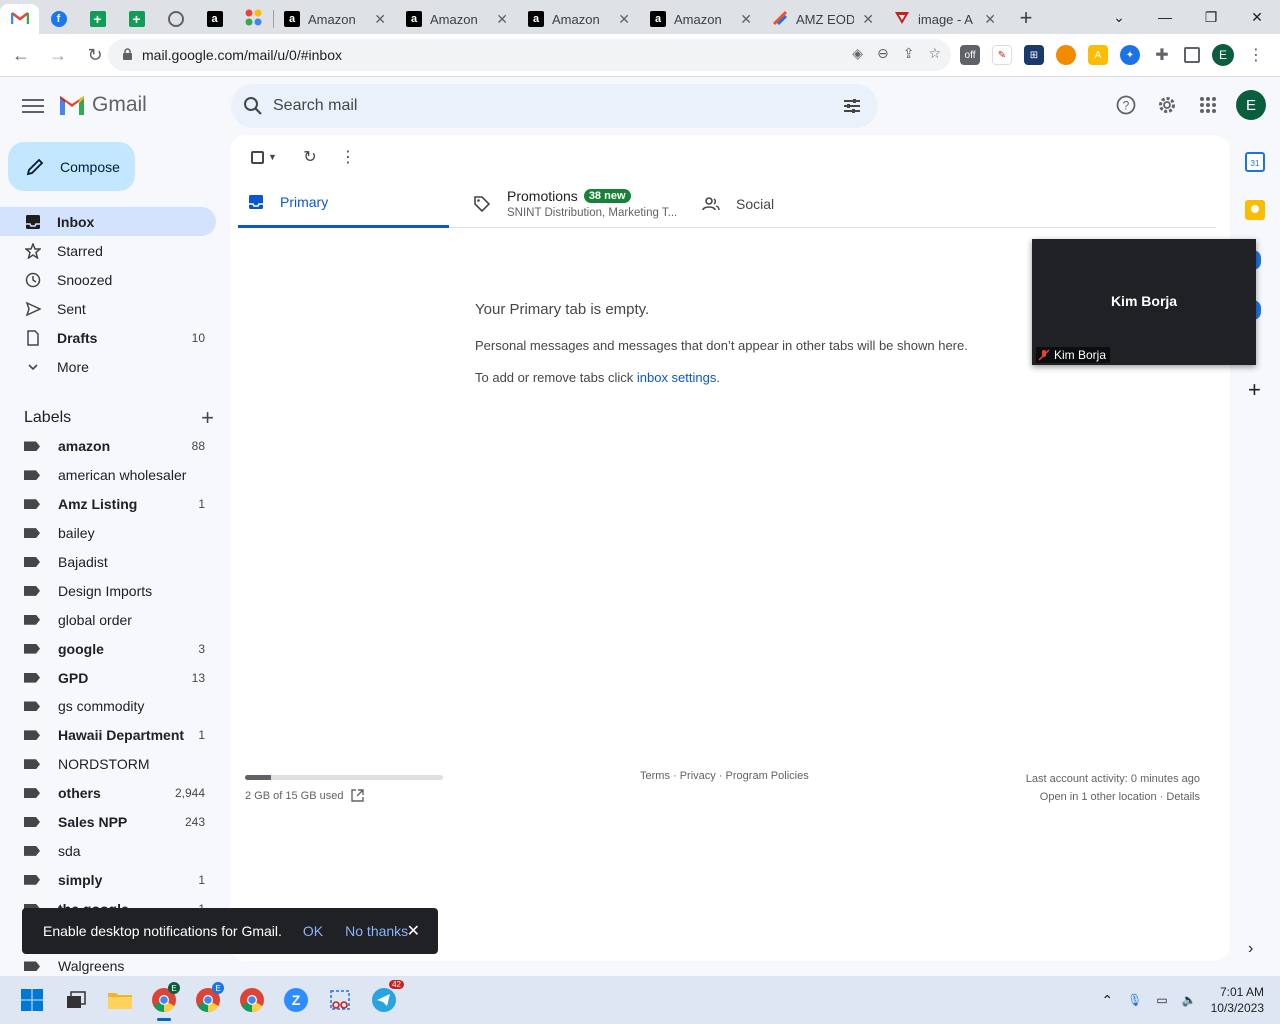  Describe the element at coordinates (1256, 55) in the screenshot. I see `menu-kebab-icon: ⋮` at that location.